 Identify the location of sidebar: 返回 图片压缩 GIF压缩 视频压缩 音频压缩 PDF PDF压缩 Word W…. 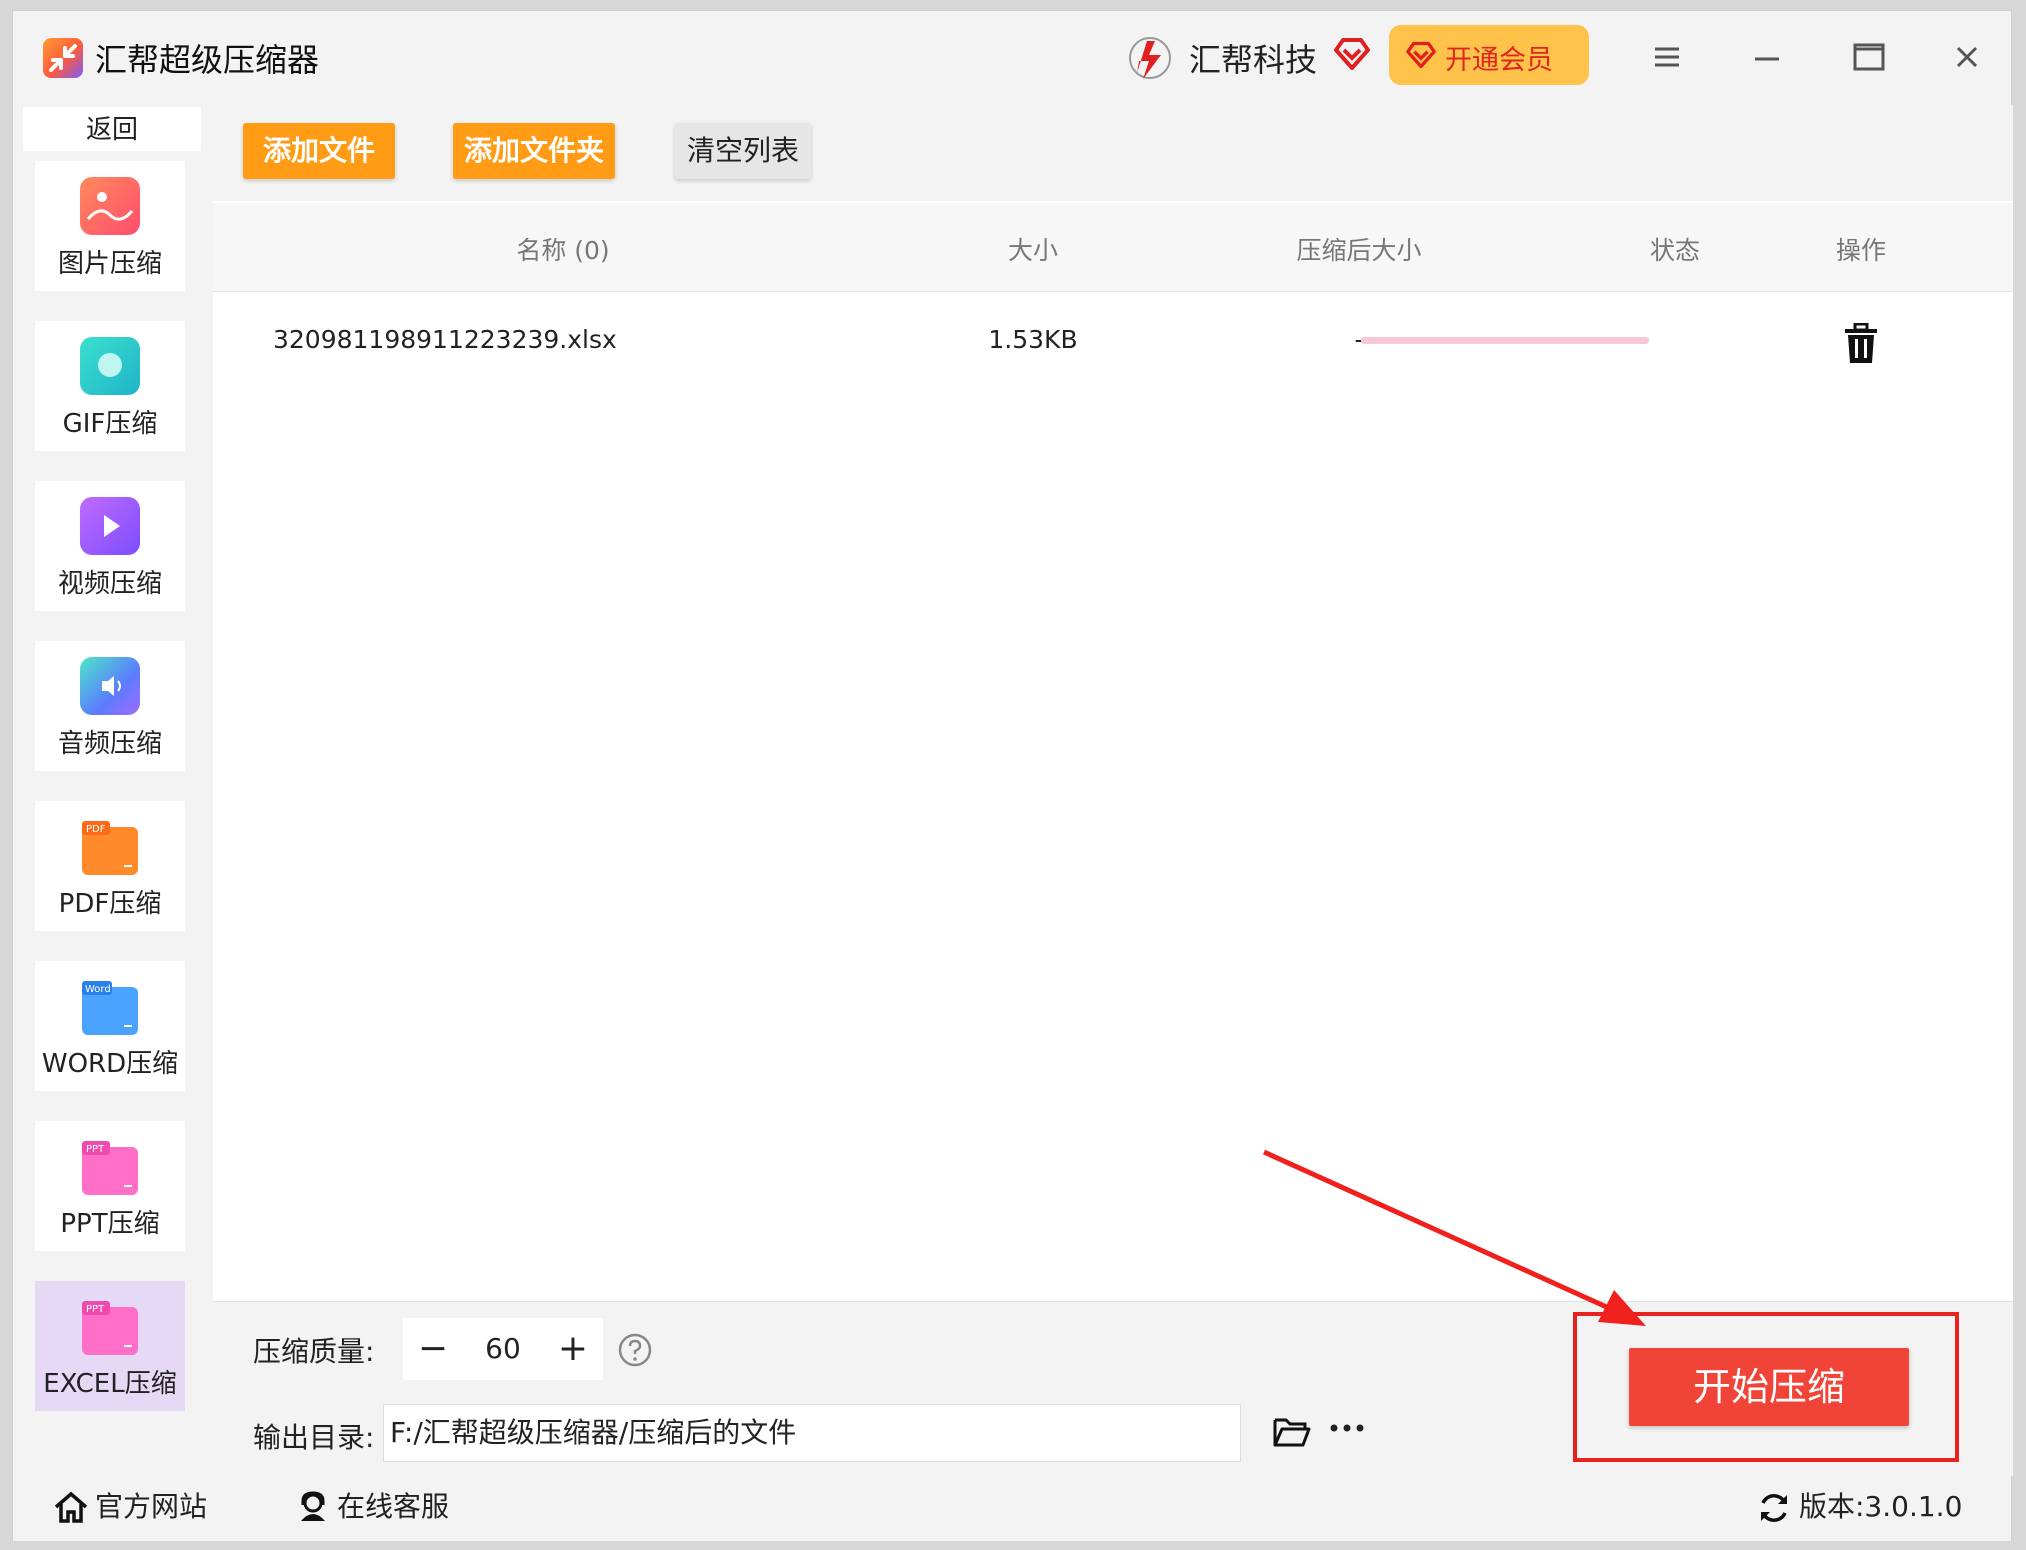
(112, 790).